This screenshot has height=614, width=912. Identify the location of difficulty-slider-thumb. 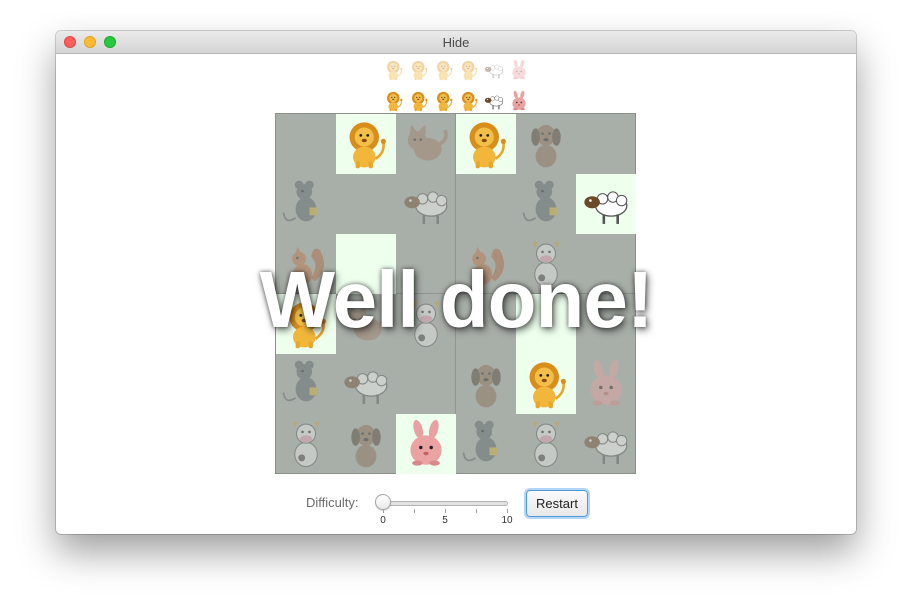
(383, 502).